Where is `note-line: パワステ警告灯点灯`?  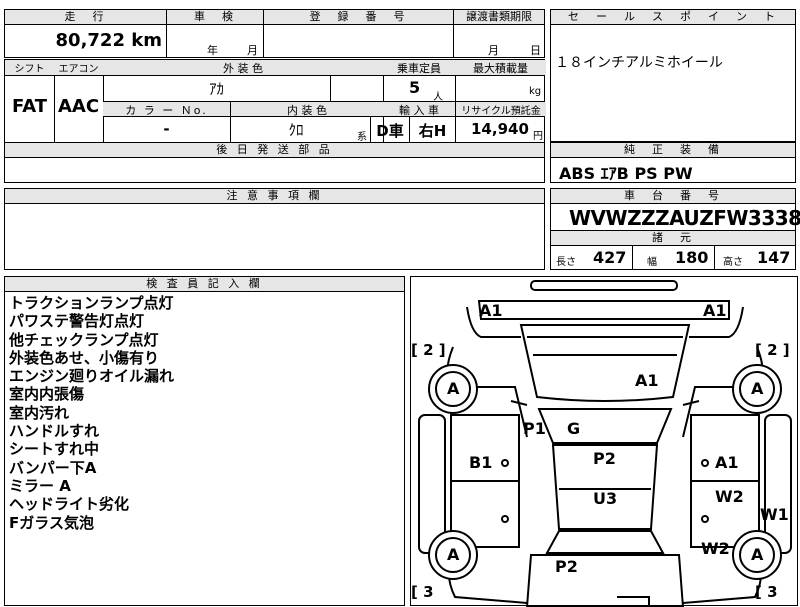 note-line: パワステ警告灯点灯 is located at coordinates (77, 321).